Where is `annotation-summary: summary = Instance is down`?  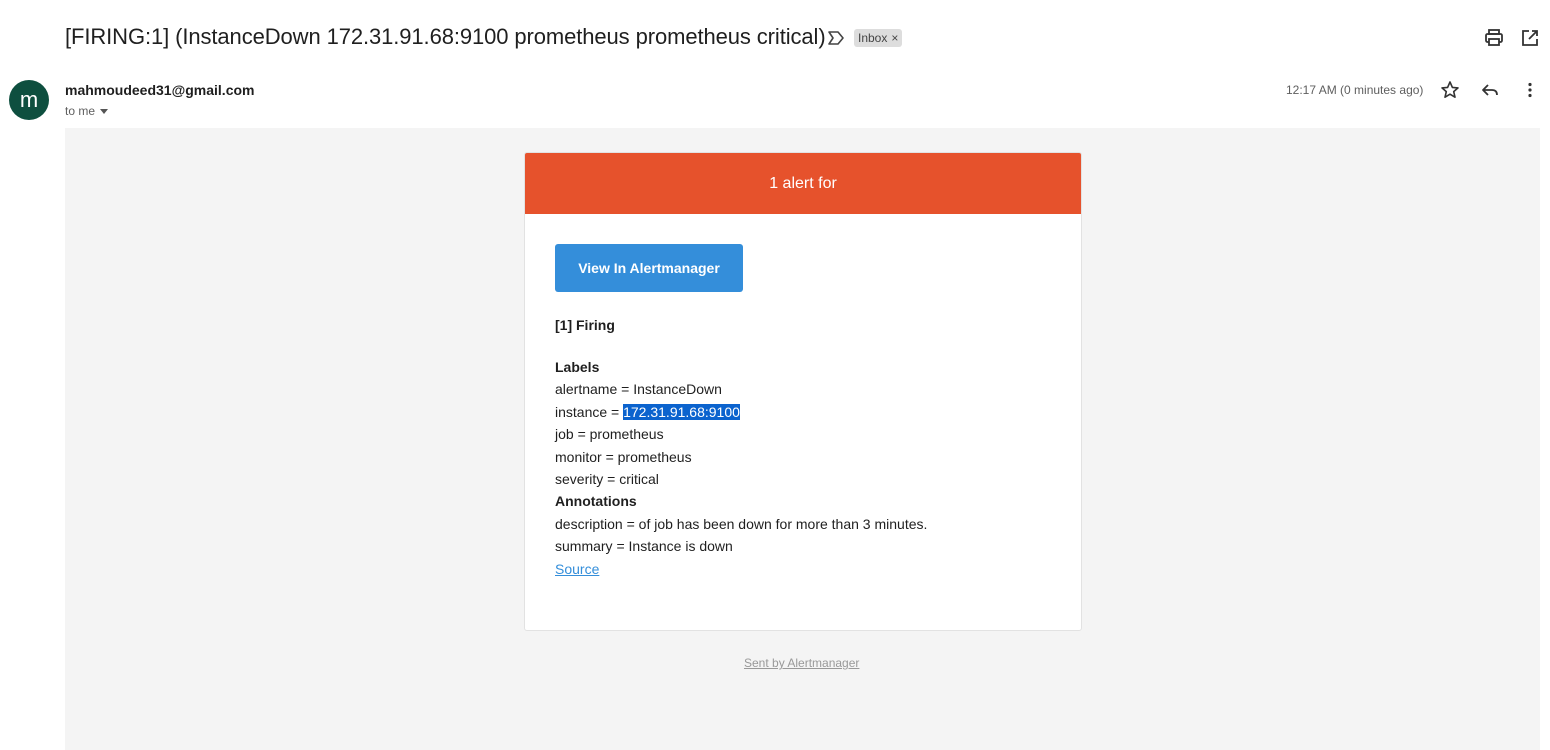 annotation-summary: summary = Instance is down is located at coordinates (644, 546).